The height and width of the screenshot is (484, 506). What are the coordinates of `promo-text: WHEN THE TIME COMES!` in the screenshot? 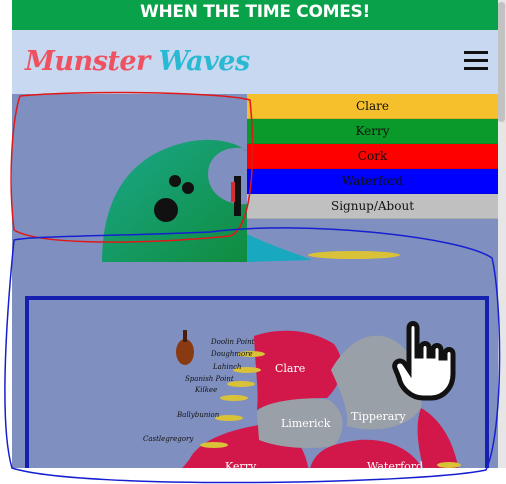 It's located at (255, 12).